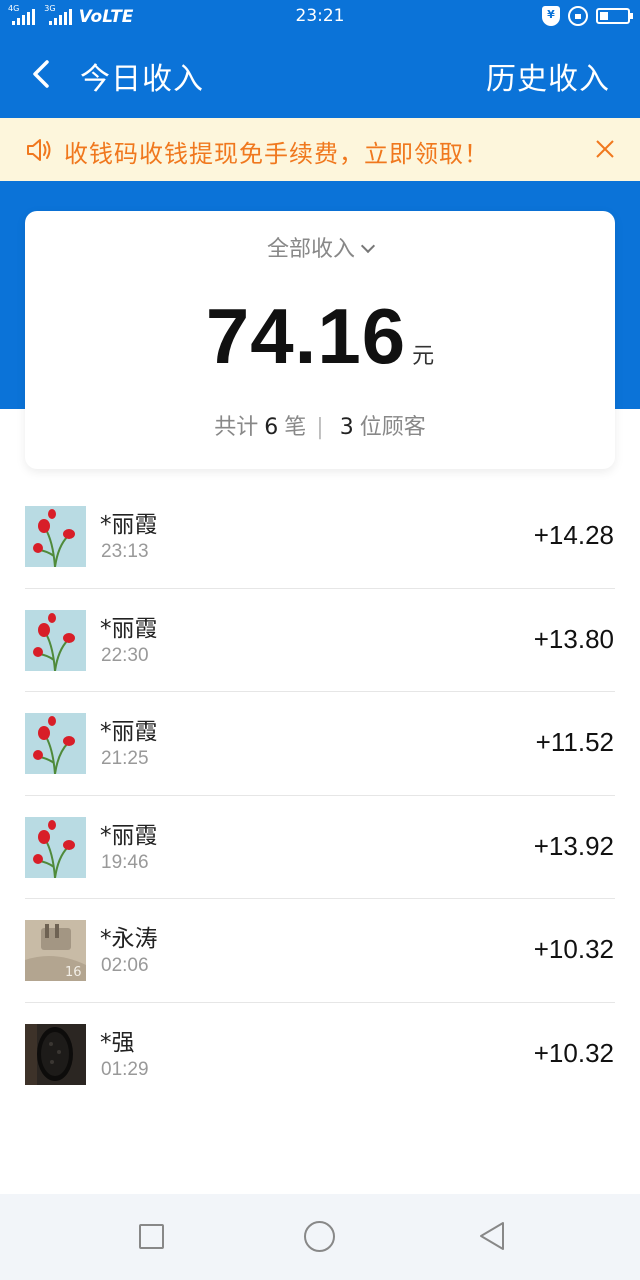 This screenshot has width=640, height=1280. What do you see at coordinates (320, 951) in the screenshot?
I see `transaction-row: 16 *永涛 02:06 +10.32` at bounding box center [320, 951].